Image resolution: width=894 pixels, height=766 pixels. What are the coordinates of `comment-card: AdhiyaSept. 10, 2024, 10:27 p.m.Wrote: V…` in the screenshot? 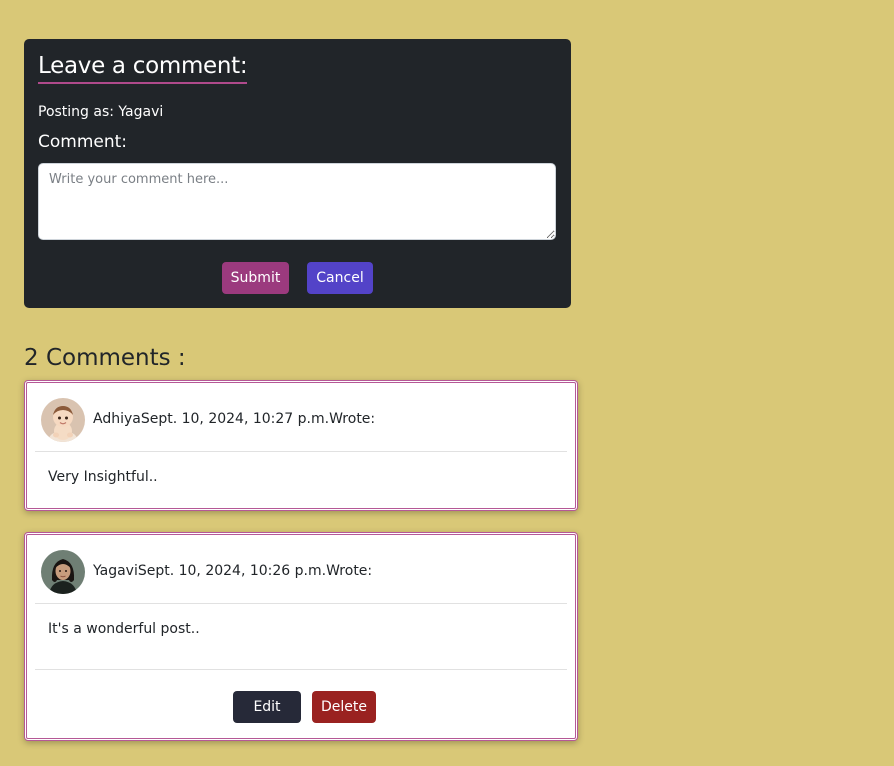 It's located at (301, 445).